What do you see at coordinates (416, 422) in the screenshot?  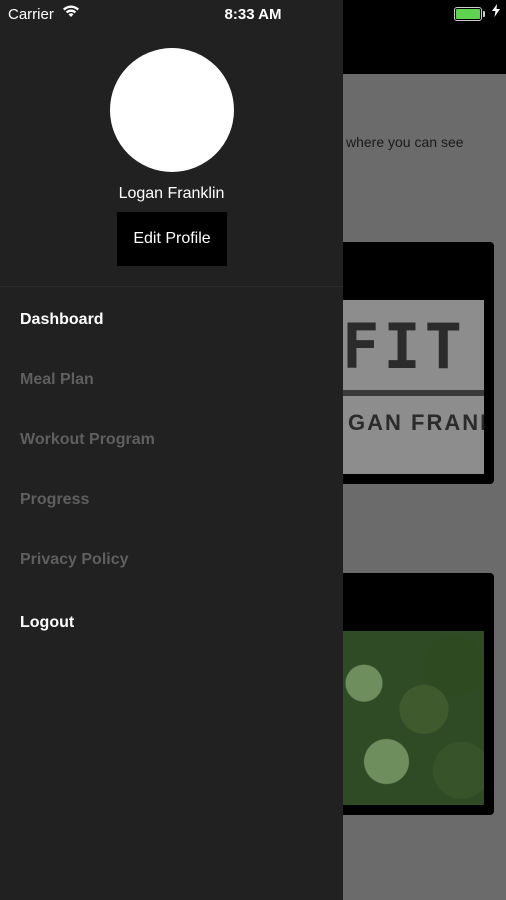 I see `logo-name-text: GAN FRANK` at bounding box center [416, 422].